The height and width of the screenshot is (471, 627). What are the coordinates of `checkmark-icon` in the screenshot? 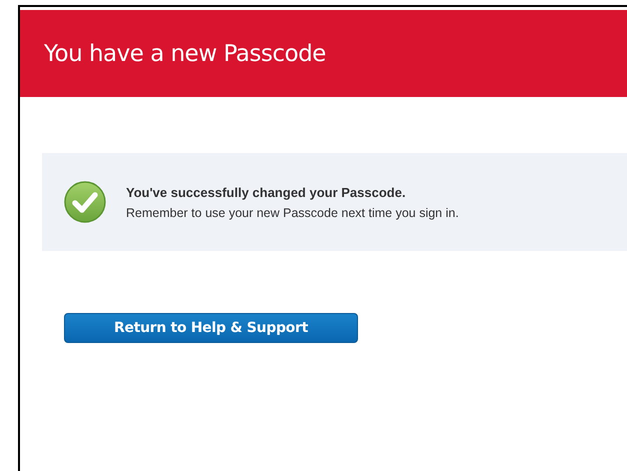 It's located at (85, 202).